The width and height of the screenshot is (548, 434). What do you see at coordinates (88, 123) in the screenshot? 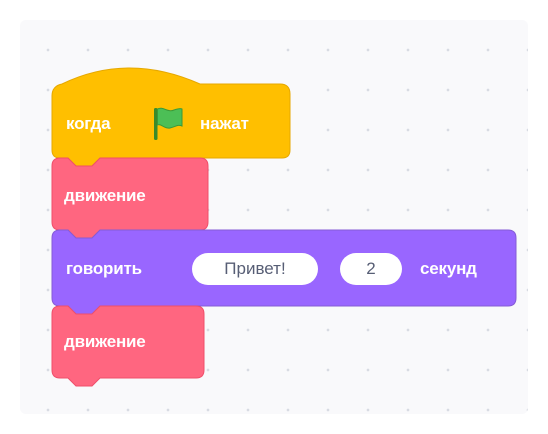
I see `when-label: когда` at bounding box center [88, 123].